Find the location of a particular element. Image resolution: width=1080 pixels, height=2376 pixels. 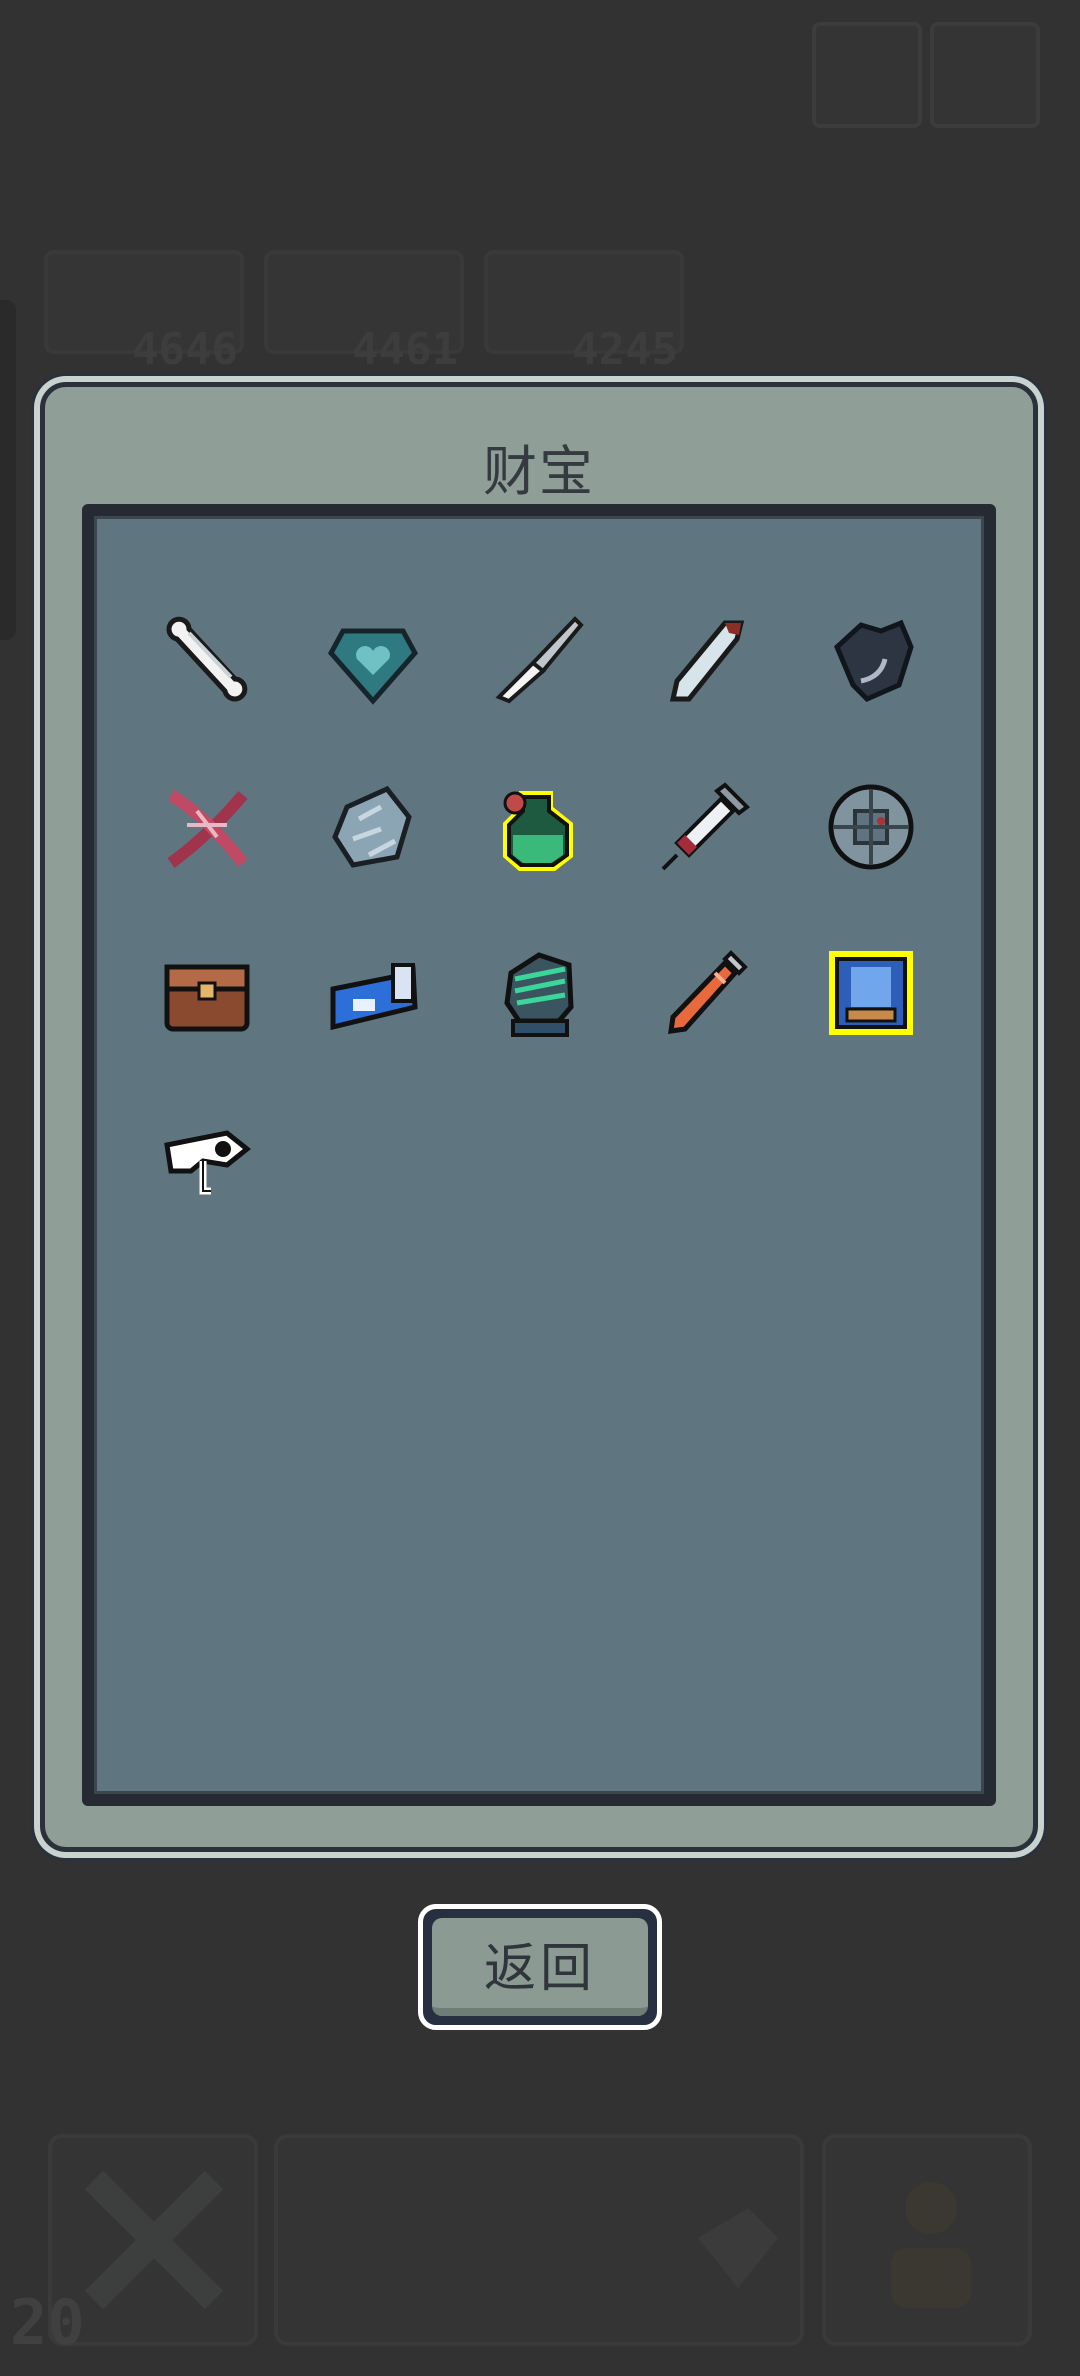

feather-blade-icon is located at coordinates (707, 661).